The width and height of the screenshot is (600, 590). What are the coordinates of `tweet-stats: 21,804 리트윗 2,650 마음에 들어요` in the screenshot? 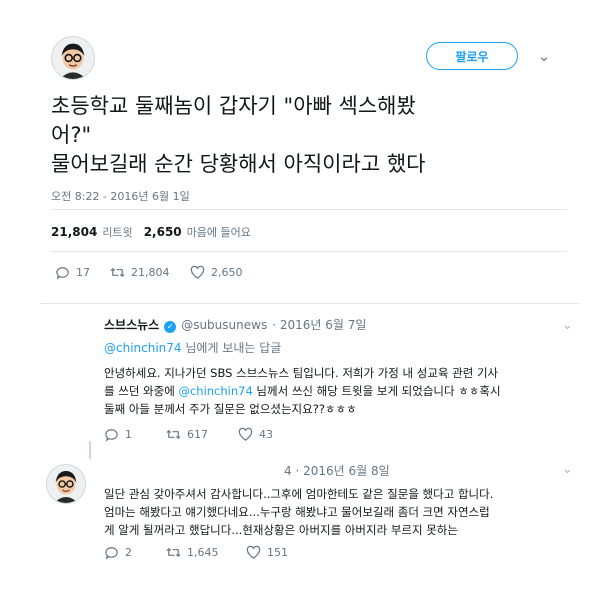 It's located at (151, 232).